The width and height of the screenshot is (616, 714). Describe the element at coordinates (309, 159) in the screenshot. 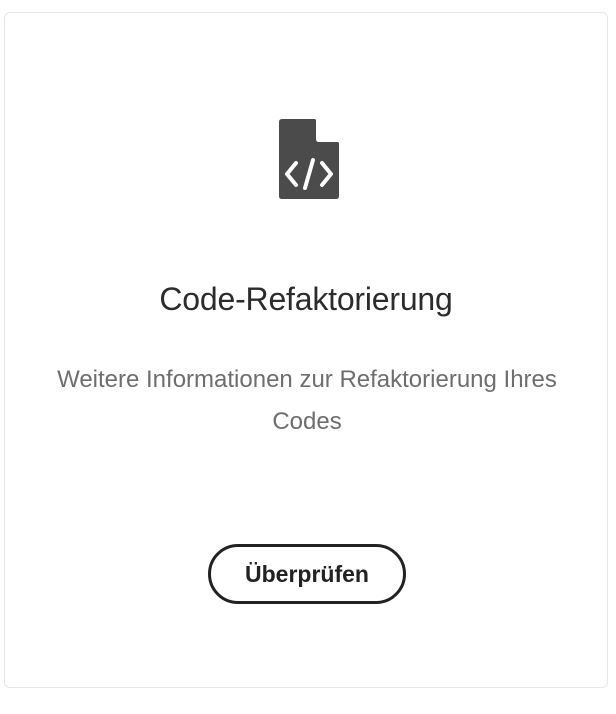

I see `code-file-icon` at that location.